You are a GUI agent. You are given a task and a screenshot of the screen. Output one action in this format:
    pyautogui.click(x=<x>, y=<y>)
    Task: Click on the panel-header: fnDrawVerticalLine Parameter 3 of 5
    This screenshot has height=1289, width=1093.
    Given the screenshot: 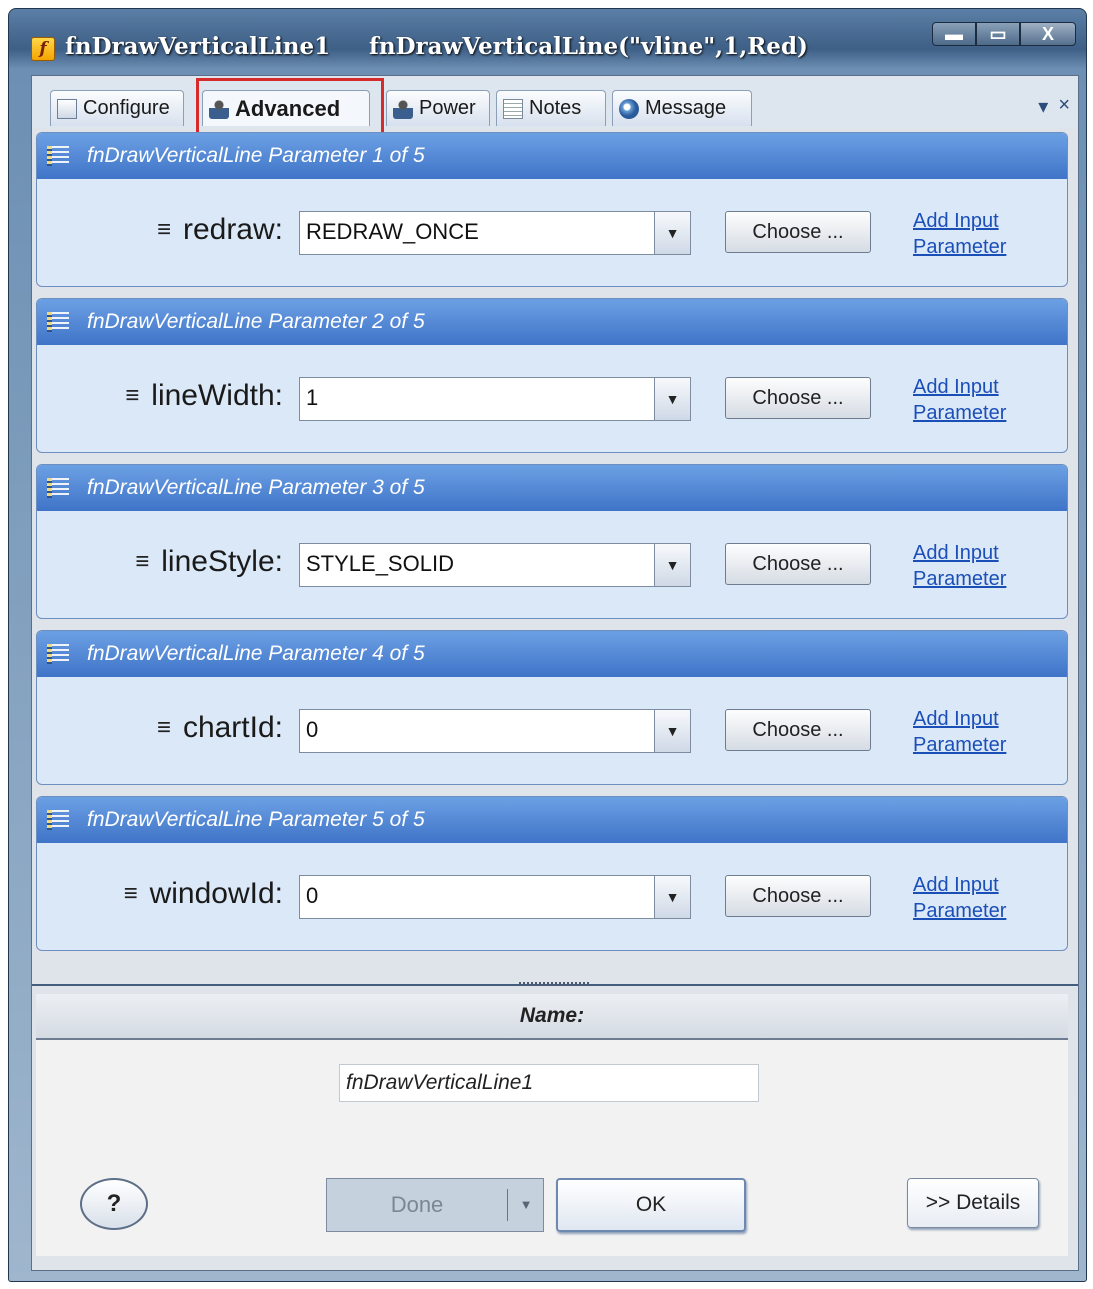 What is the action you would take?
    pyautogui.click(x=552, y=488)
    